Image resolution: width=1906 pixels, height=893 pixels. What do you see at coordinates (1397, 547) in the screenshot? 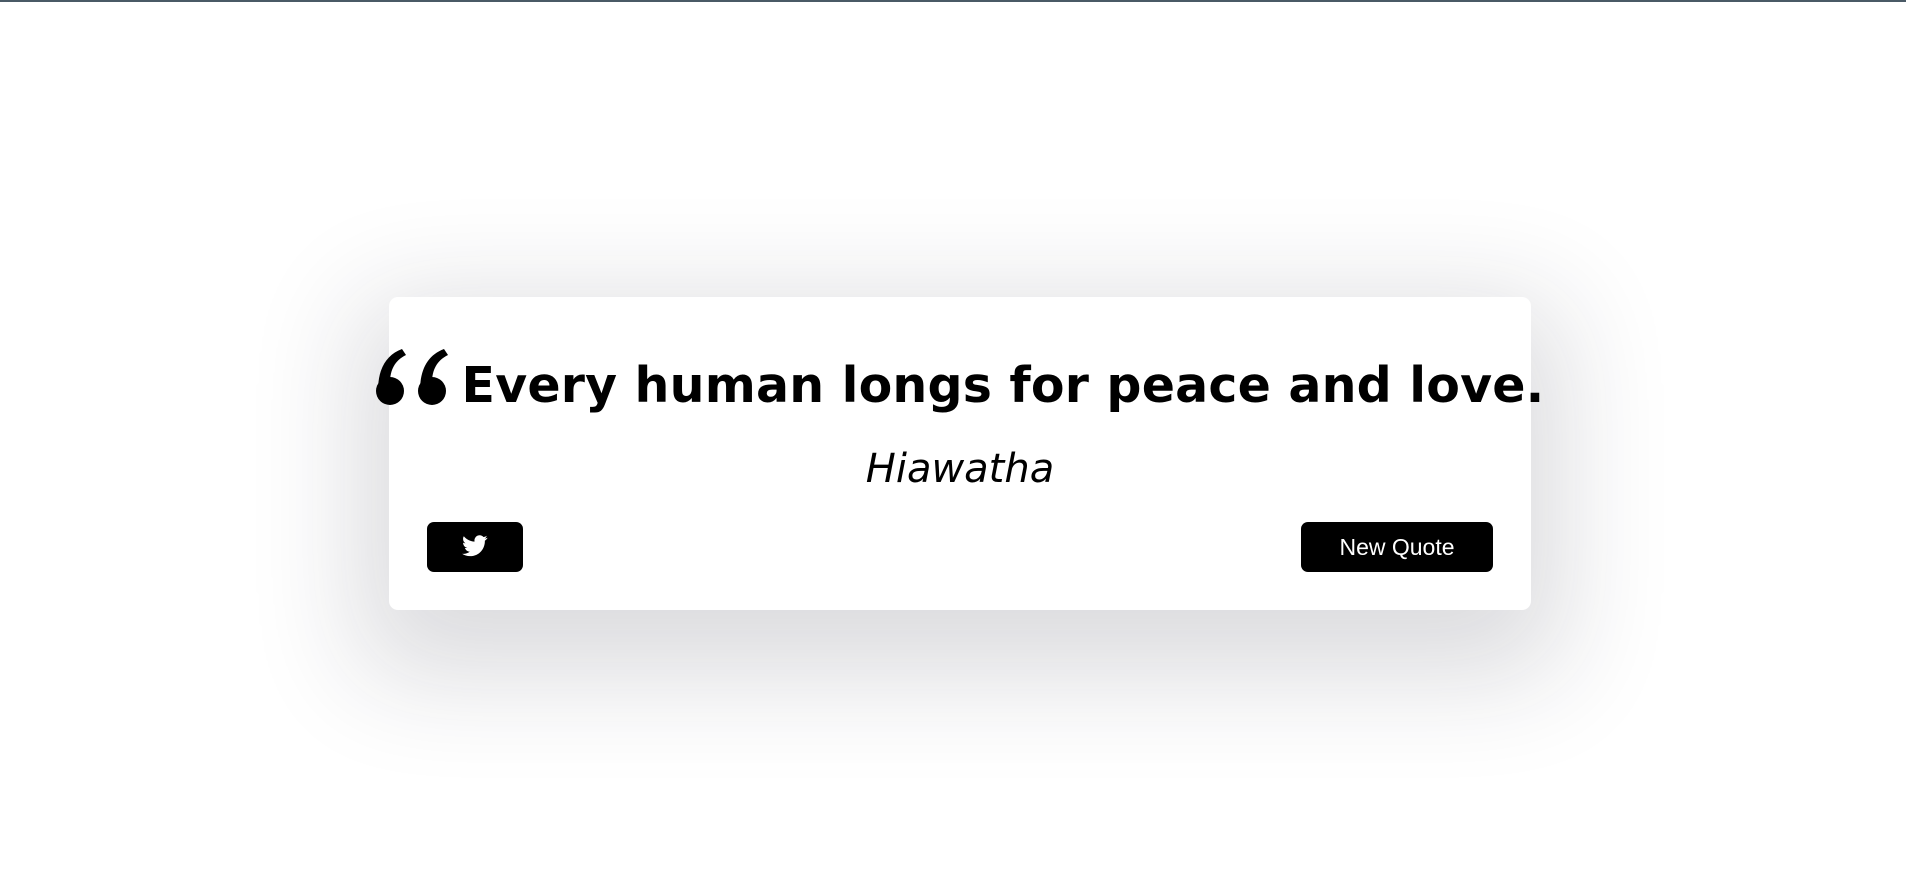
I see `new-quote-button: New Quote` at bounding box center [1397, 547].